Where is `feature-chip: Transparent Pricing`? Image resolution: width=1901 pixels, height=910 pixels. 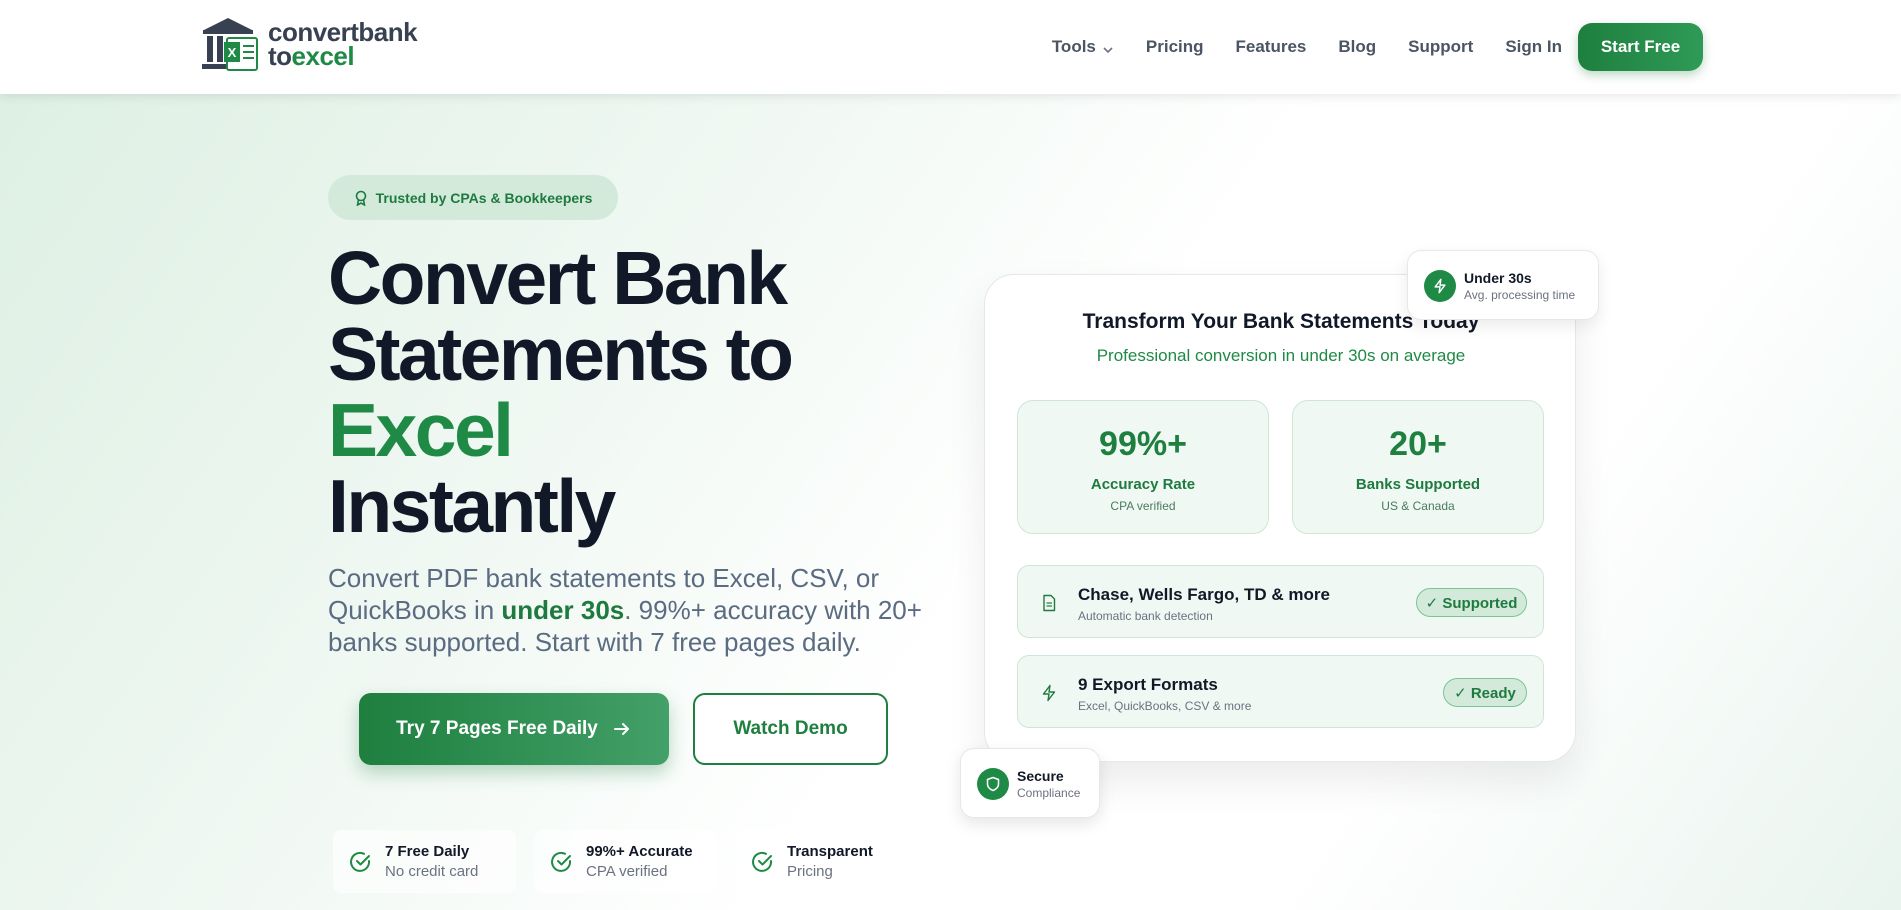
feature-chip: Transparent Pricing is located at coordinates (827, 861).